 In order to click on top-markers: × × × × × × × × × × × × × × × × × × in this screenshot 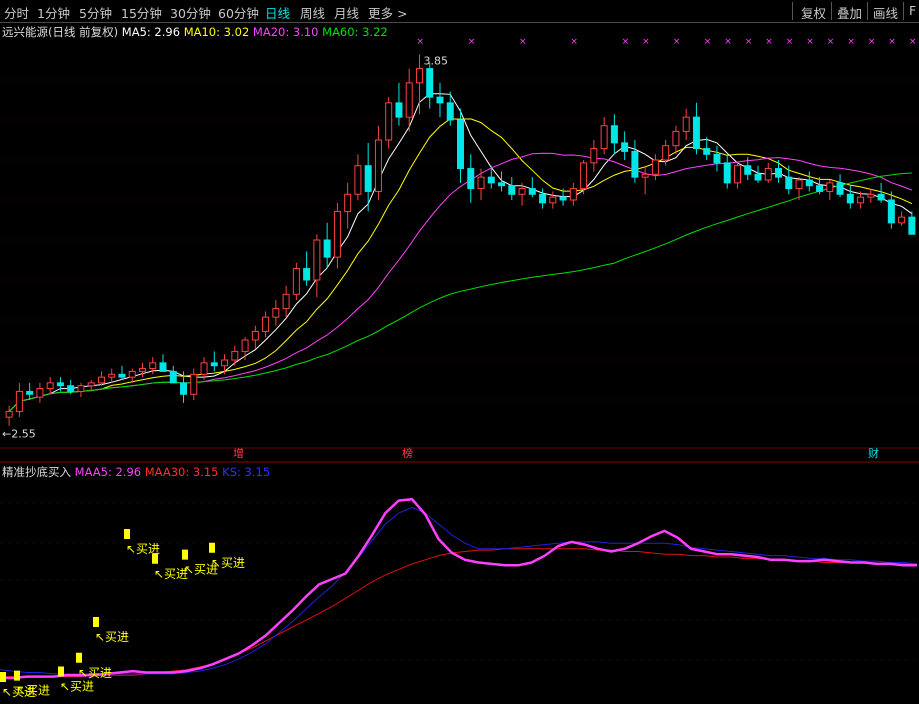, I will do `click(666, 42)`.